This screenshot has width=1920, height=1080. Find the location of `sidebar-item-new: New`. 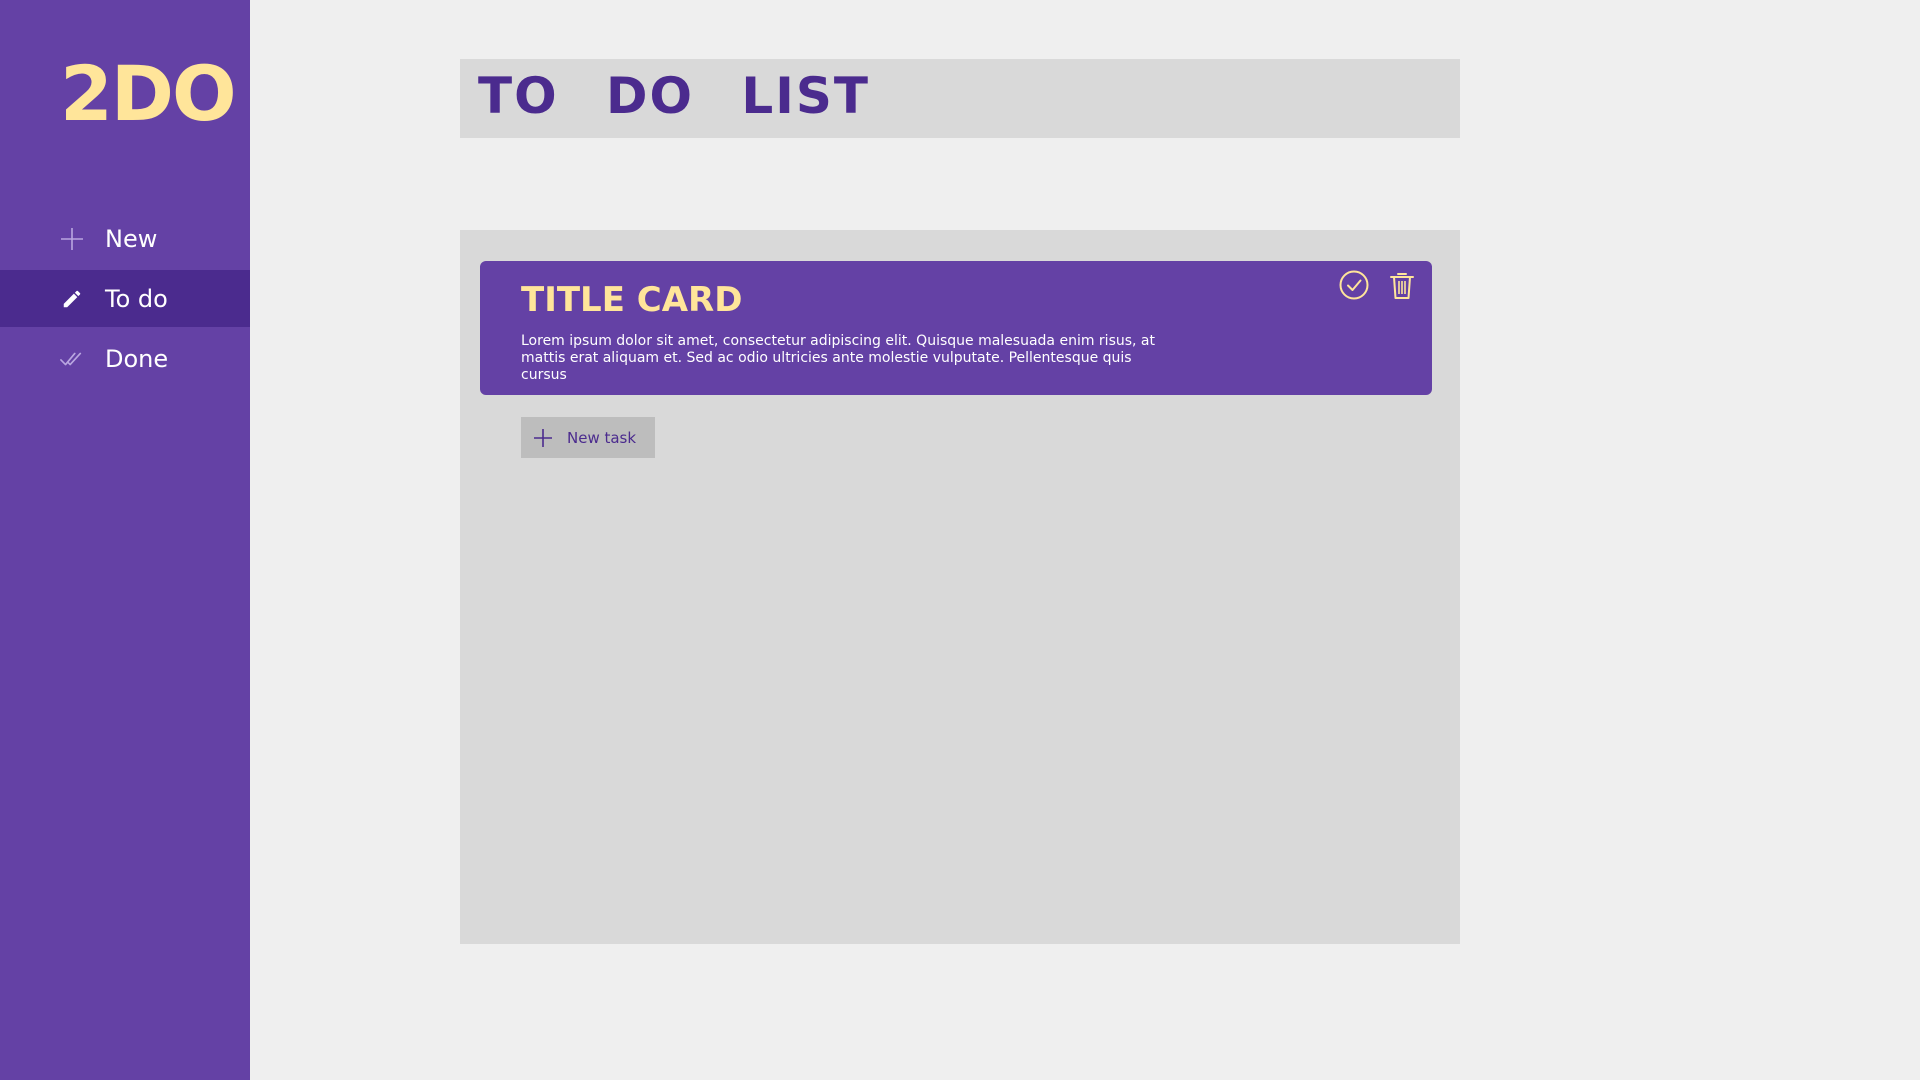

sidebar-item-new: New is located at coordinates (125, 238).